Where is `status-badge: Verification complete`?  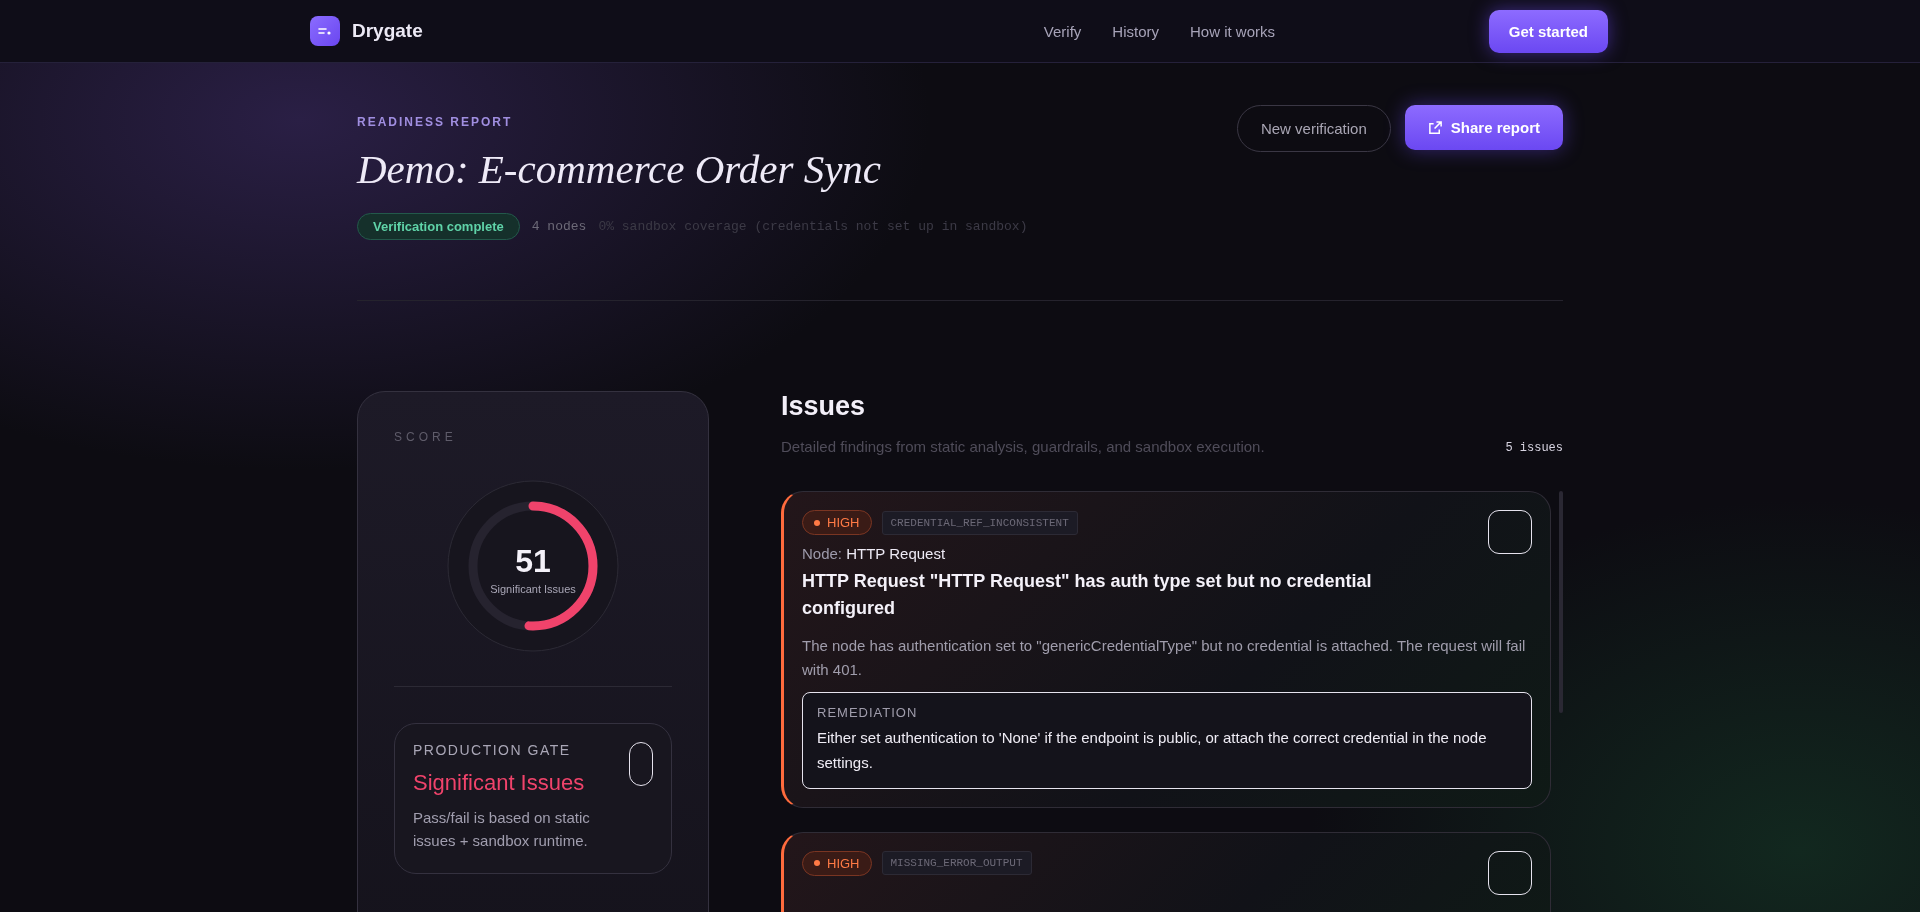
status-badge: Verification complete is located at coordinates (438, 226).